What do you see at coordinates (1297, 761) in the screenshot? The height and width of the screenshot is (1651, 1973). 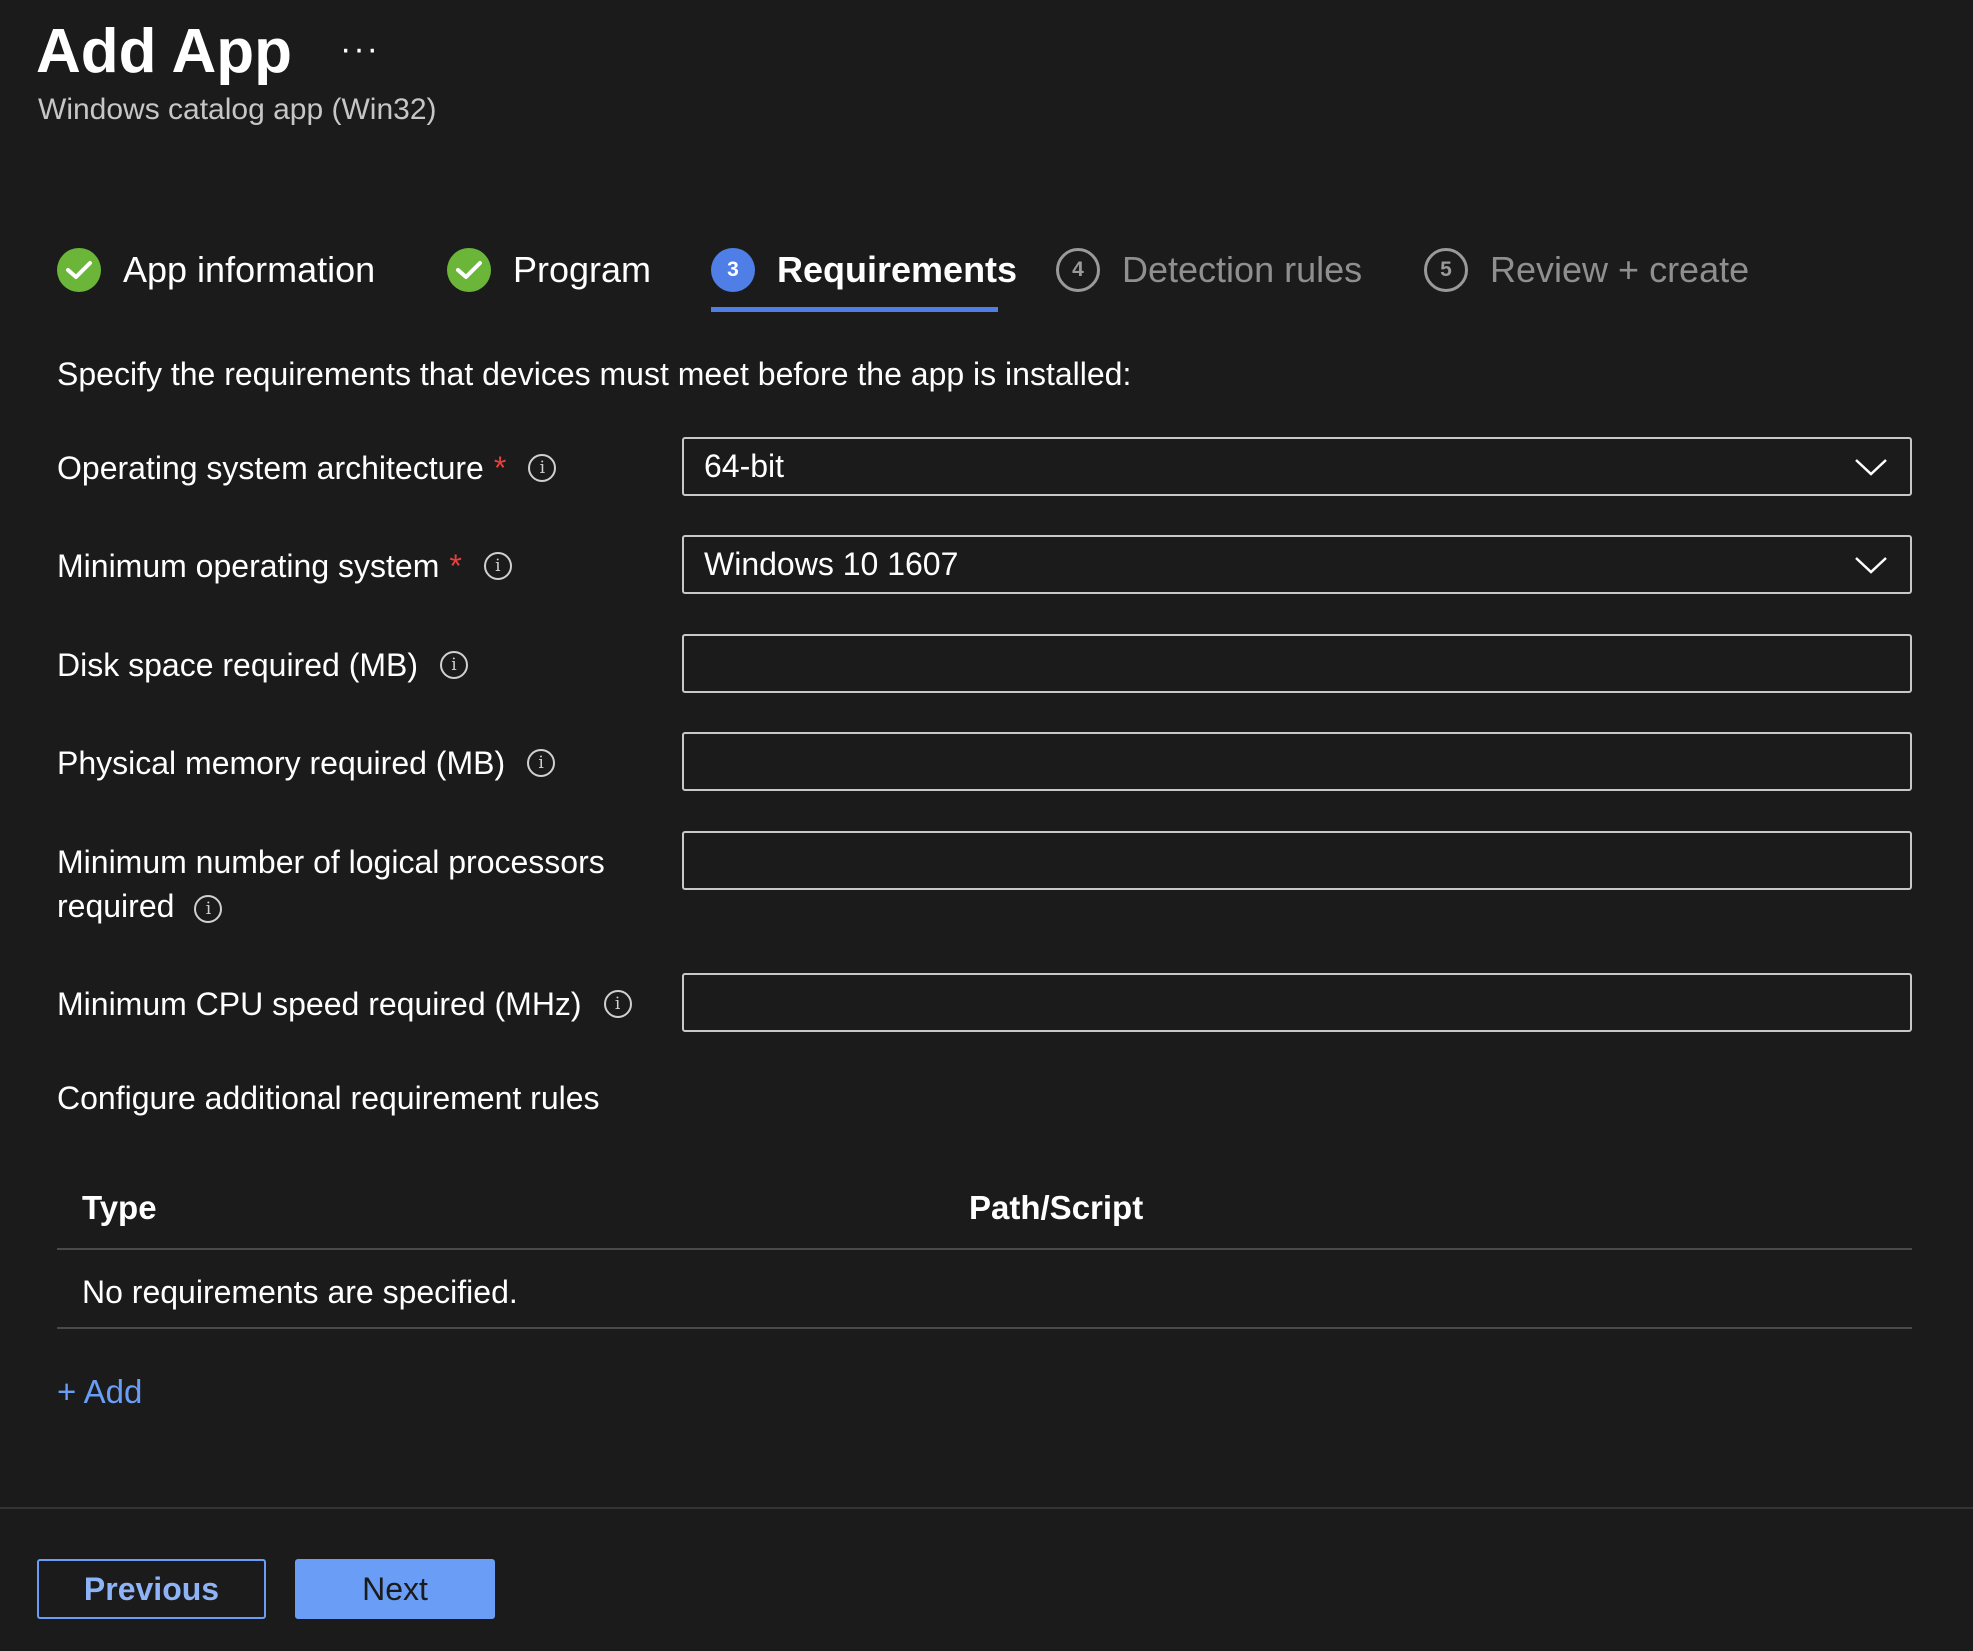 I see `physical-memory-input` at bounding box center [1297, 761].